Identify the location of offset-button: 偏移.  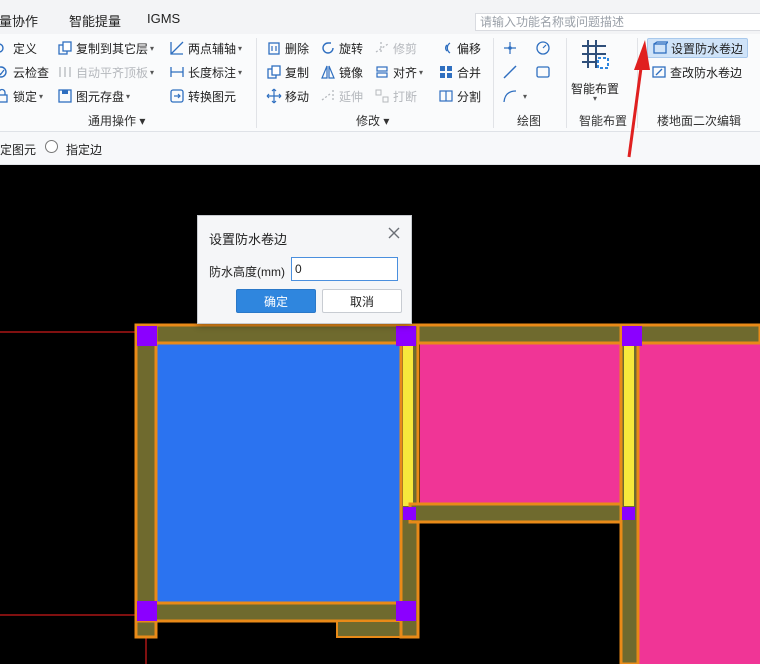
(459, 48).